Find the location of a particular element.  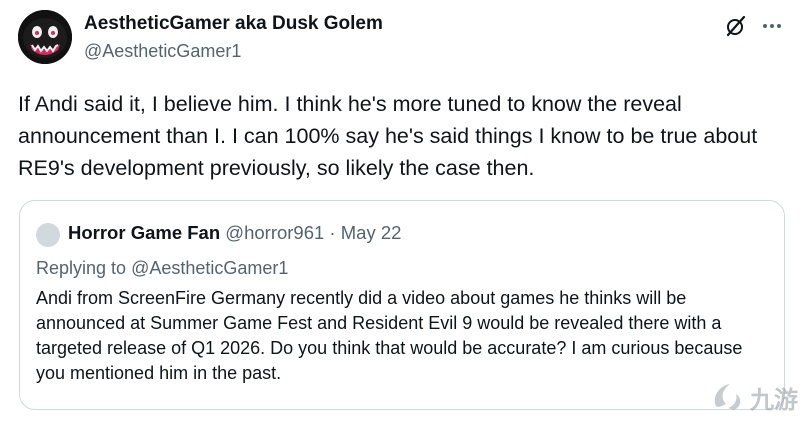

author-avatar is located at coordinates (45, 37).